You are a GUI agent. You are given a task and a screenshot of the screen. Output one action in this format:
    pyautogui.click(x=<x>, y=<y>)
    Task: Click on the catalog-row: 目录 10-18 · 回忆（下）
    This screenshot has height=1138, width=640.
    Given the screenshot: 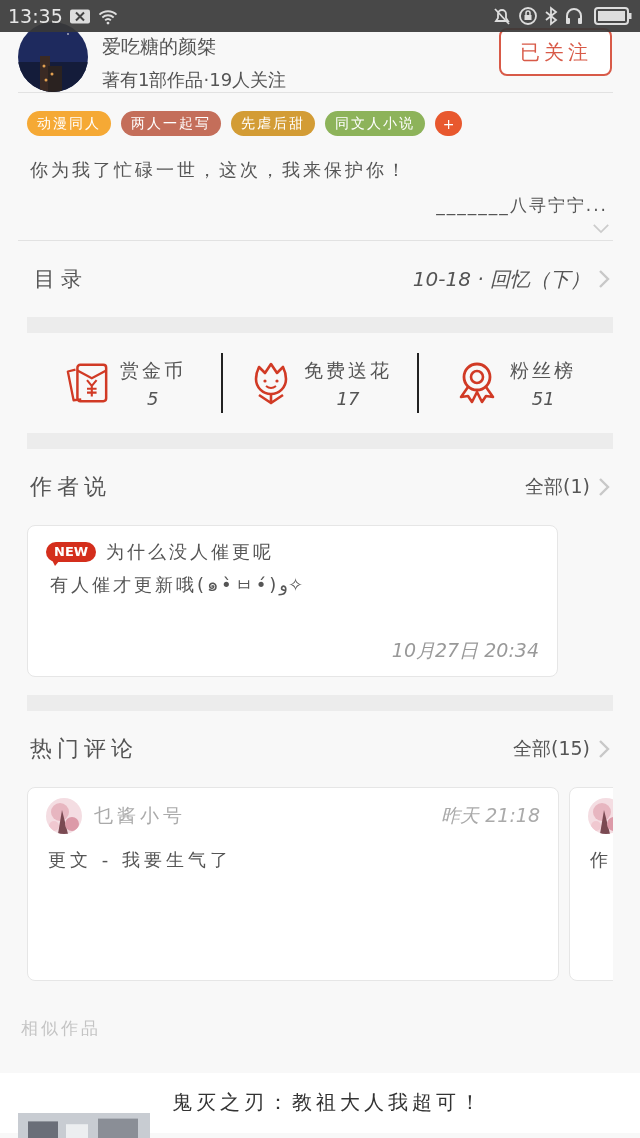 What is the action you would take?
    pyautogui.click(x=320, y=279)
    